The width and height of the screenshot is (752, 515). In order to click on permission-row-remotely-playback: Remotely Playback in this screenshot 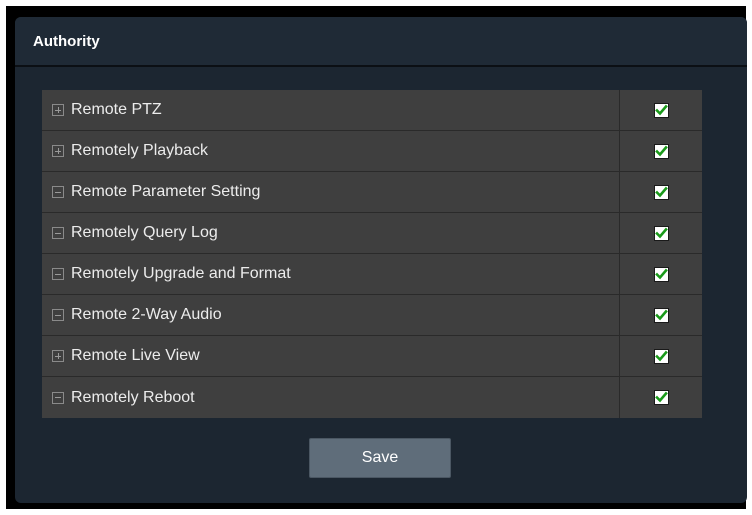, I will do `click(372, 151)`.